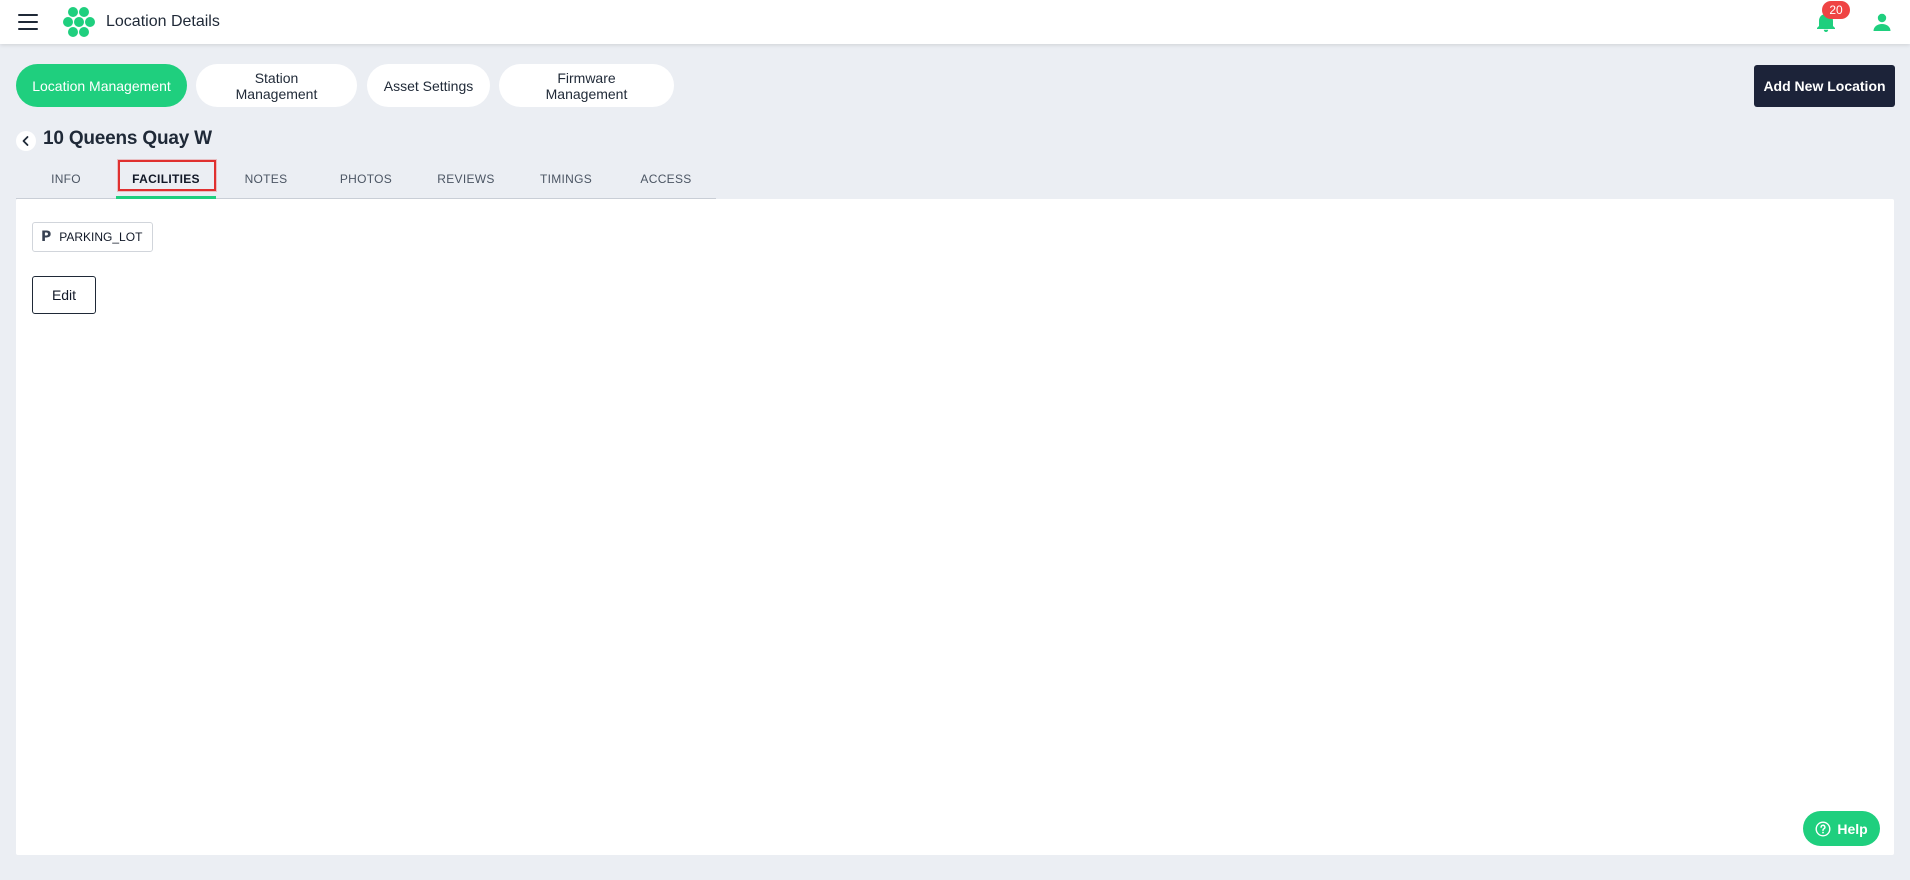 The image size is (1910, 880). I want to click on nav-location-management: Location Management, so click(101, 85).